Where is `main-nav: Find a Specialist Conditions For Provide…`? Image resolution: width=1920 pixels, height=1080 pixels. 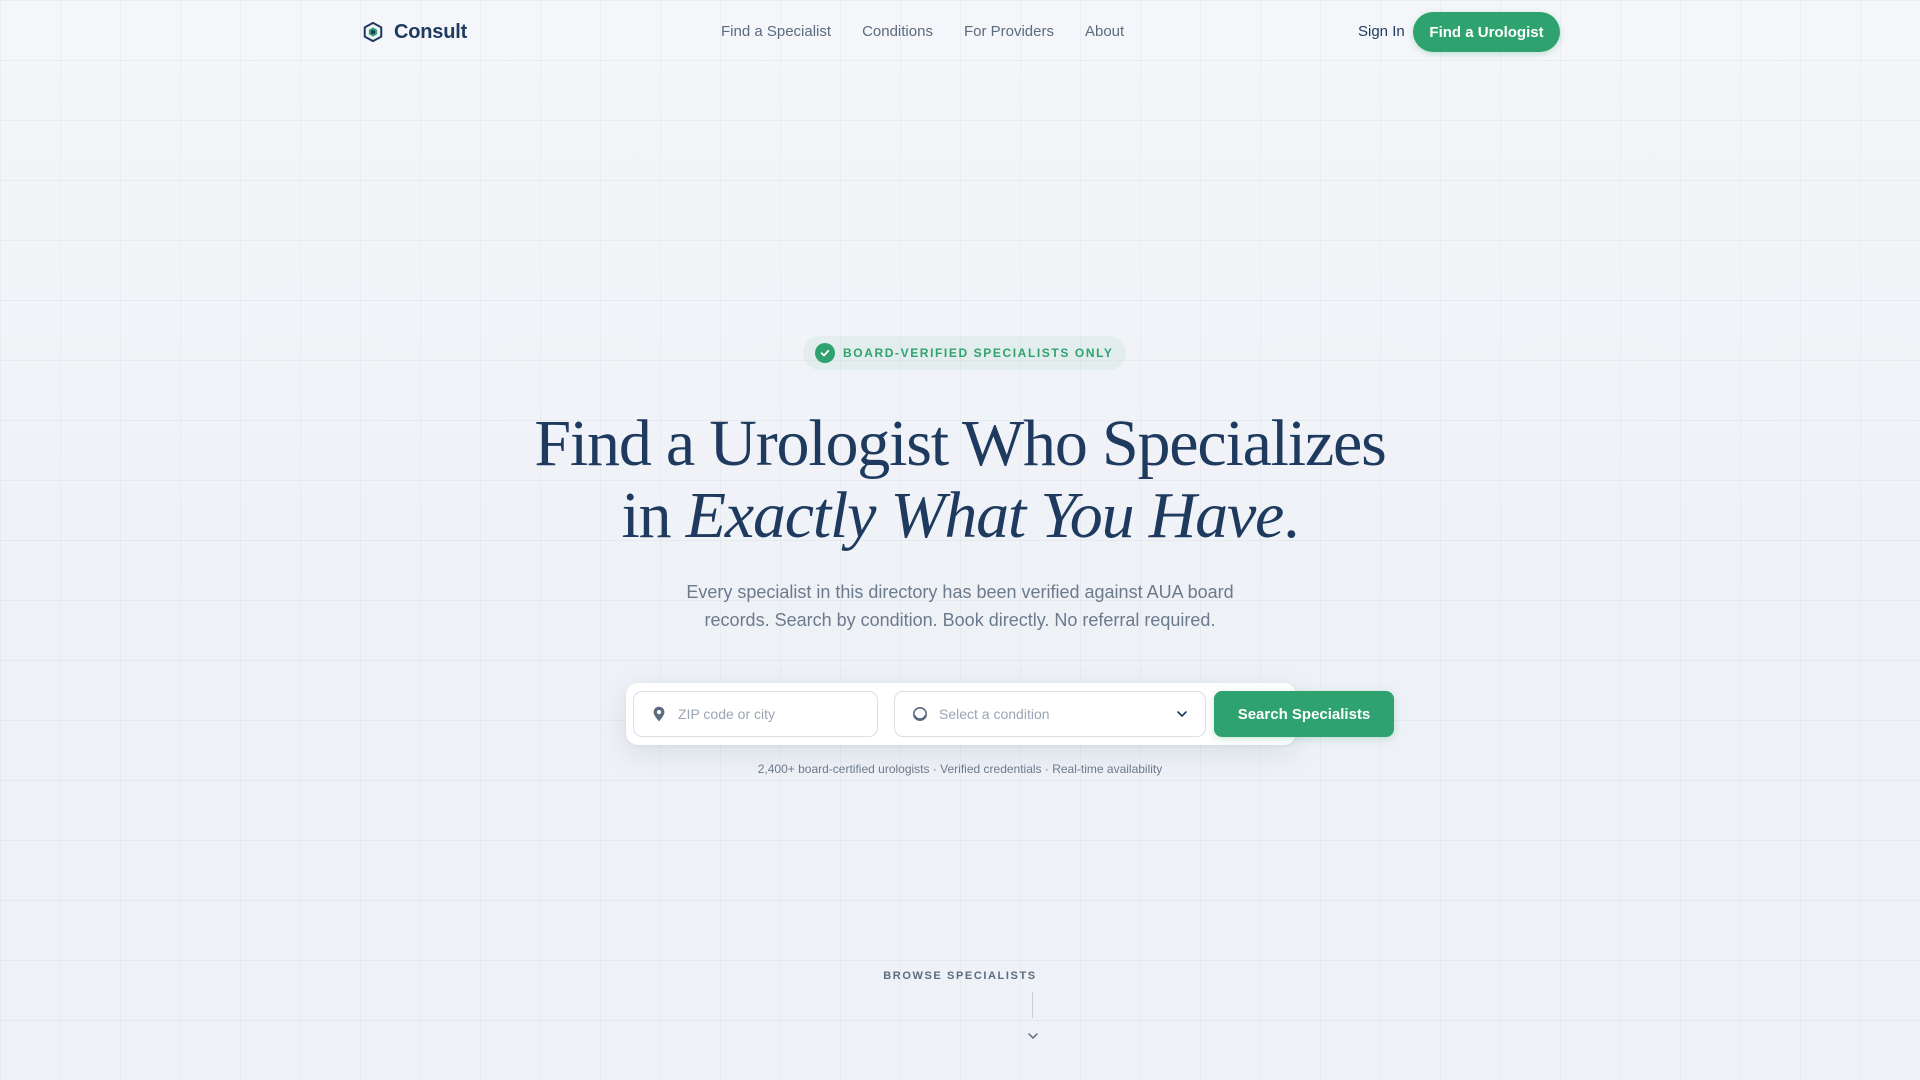
main-nav: Find a Specialist Conditions For Provide… is located at coordinates (922, 31).